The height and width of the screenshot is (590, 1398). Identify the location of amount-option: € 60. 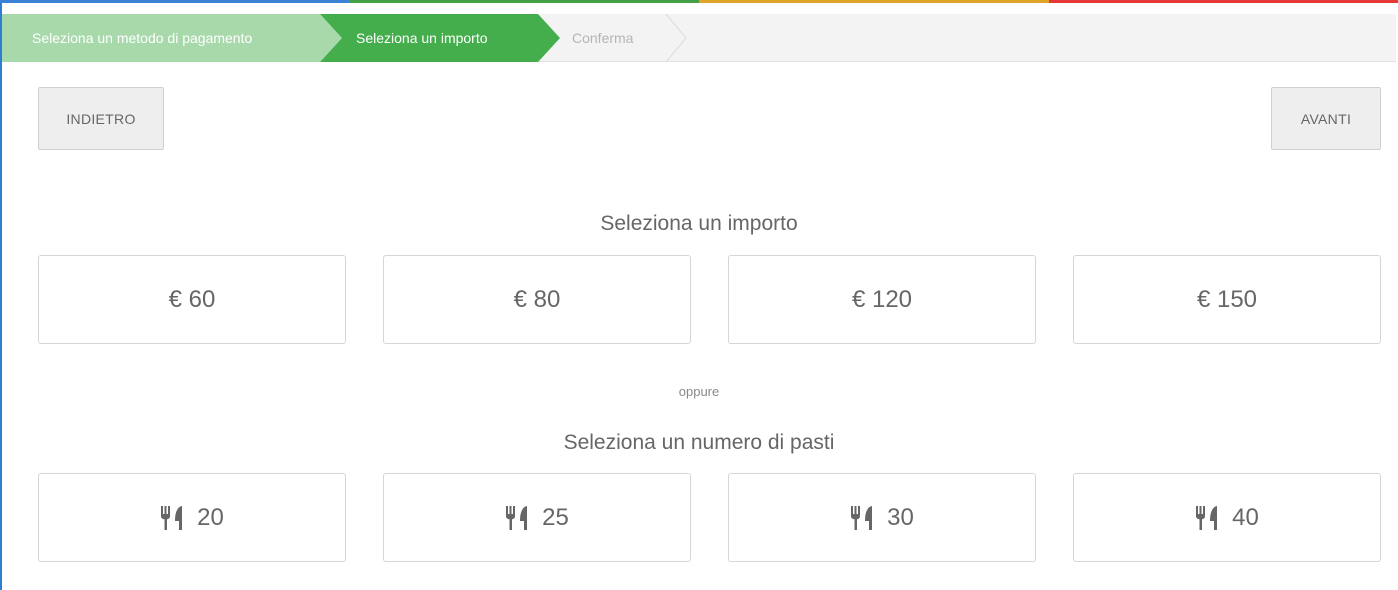
(192, 299).